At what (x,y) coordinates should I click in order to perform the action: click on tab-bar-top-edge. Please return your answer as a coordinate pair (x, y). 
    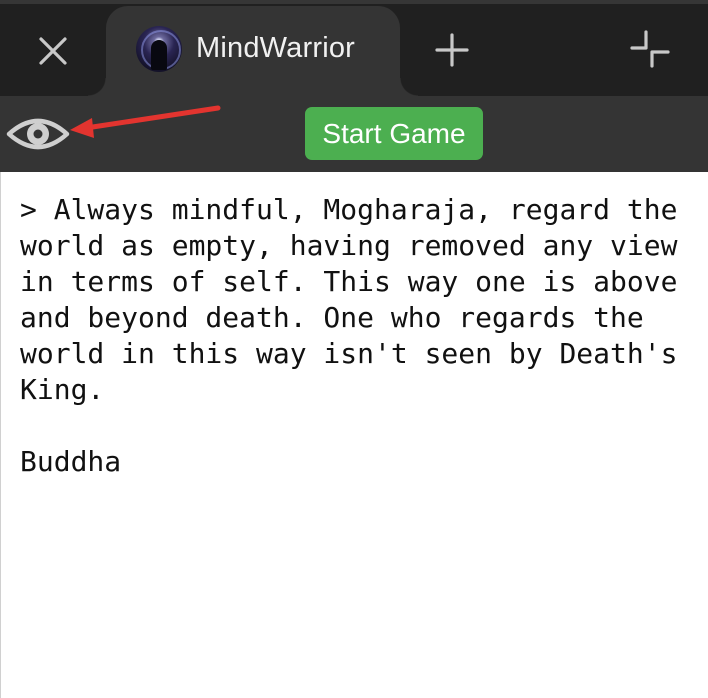
    Looking at the image, I should click on (354, 2).